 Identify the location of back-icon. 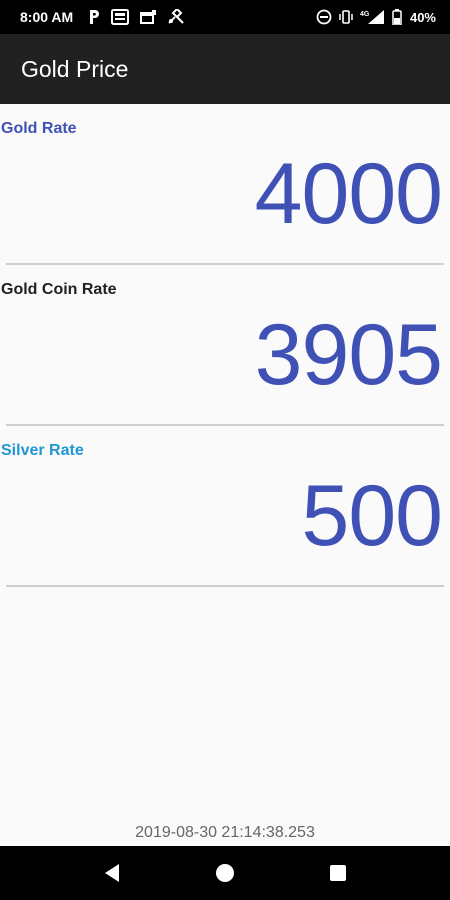
(112, 873).